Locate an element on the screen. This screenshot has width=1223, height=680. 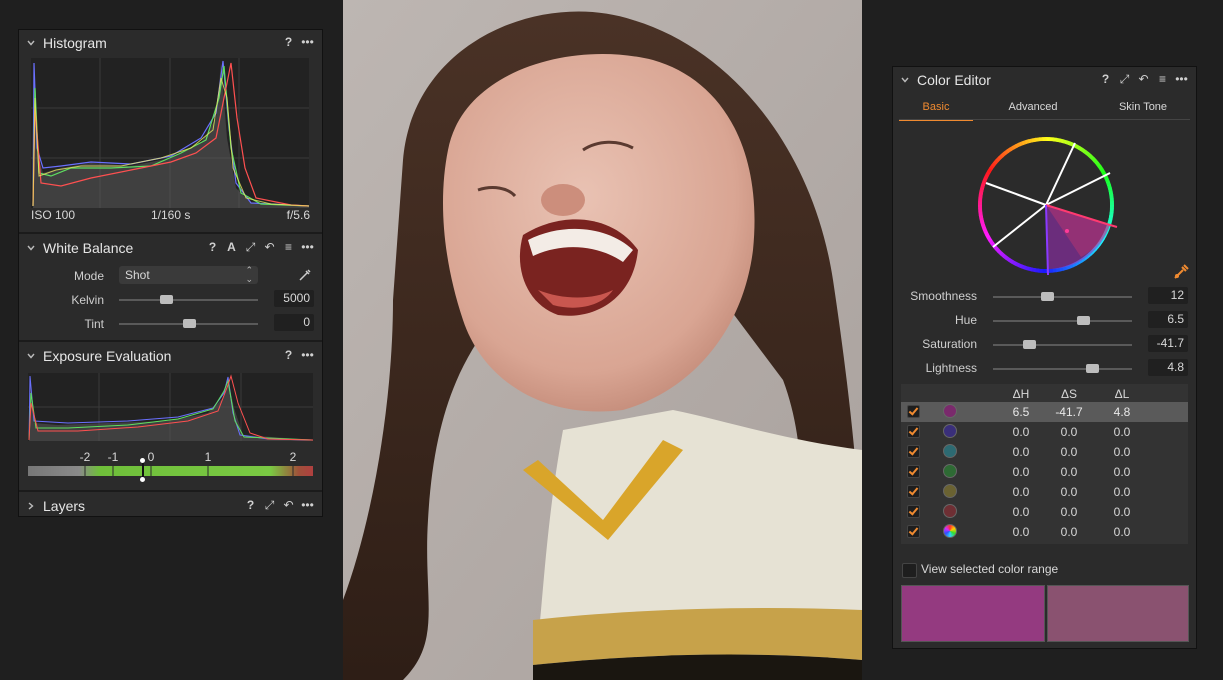
tint-value: 0 is located at coordinates (294, 322).